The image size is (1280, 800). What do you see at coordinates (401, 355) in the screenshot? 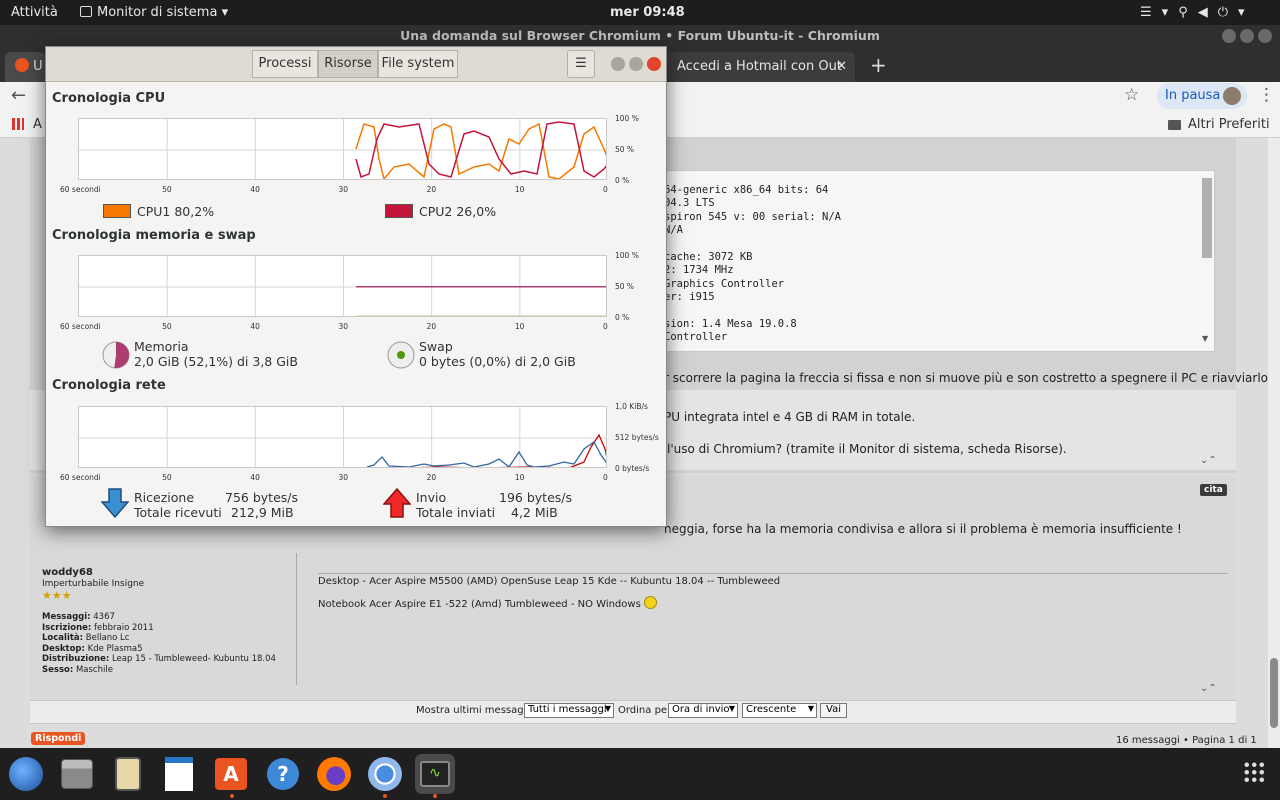
I see `swap-pie` at bounding box center [401, 355].